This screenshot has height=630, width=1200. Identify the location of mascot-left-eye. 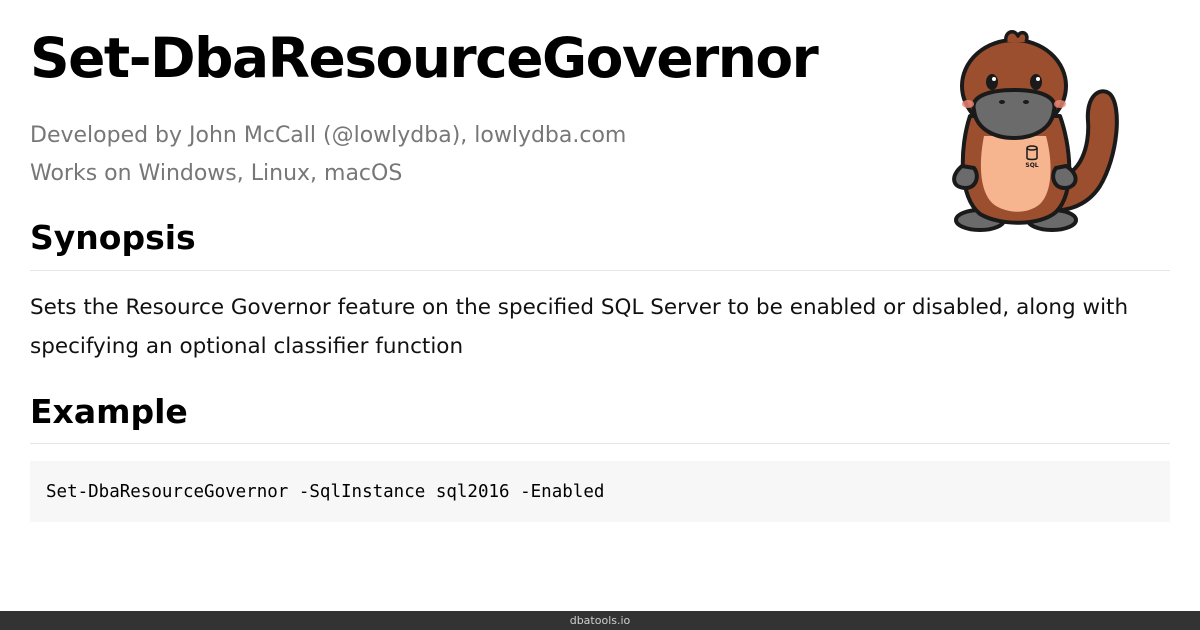
(992, 82).